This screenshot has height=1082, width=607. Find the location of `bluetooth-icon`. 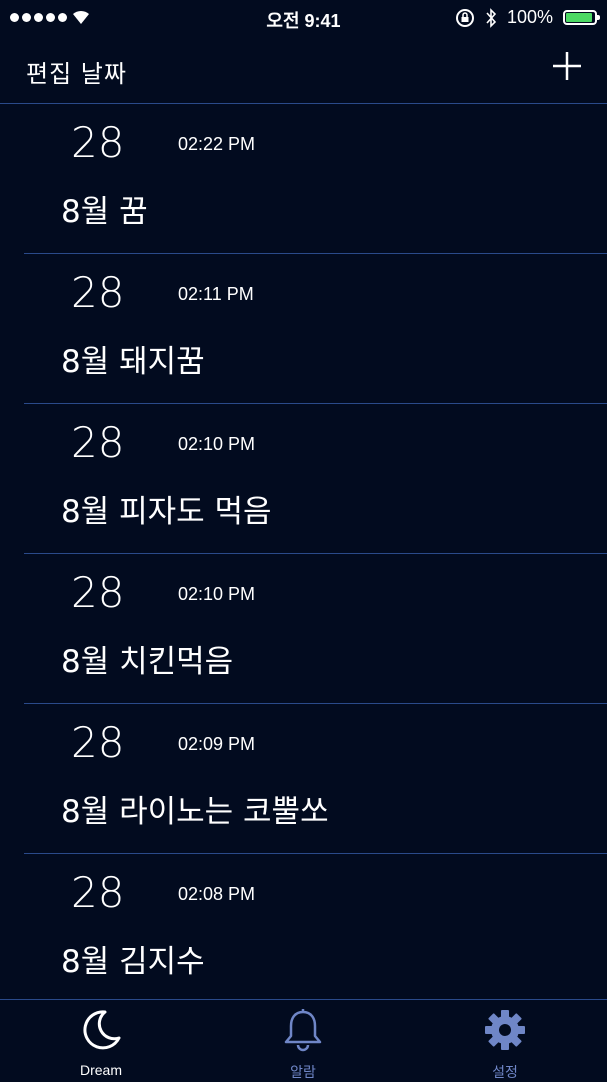

bluetooth-icon is located at coordinates (491, 17).